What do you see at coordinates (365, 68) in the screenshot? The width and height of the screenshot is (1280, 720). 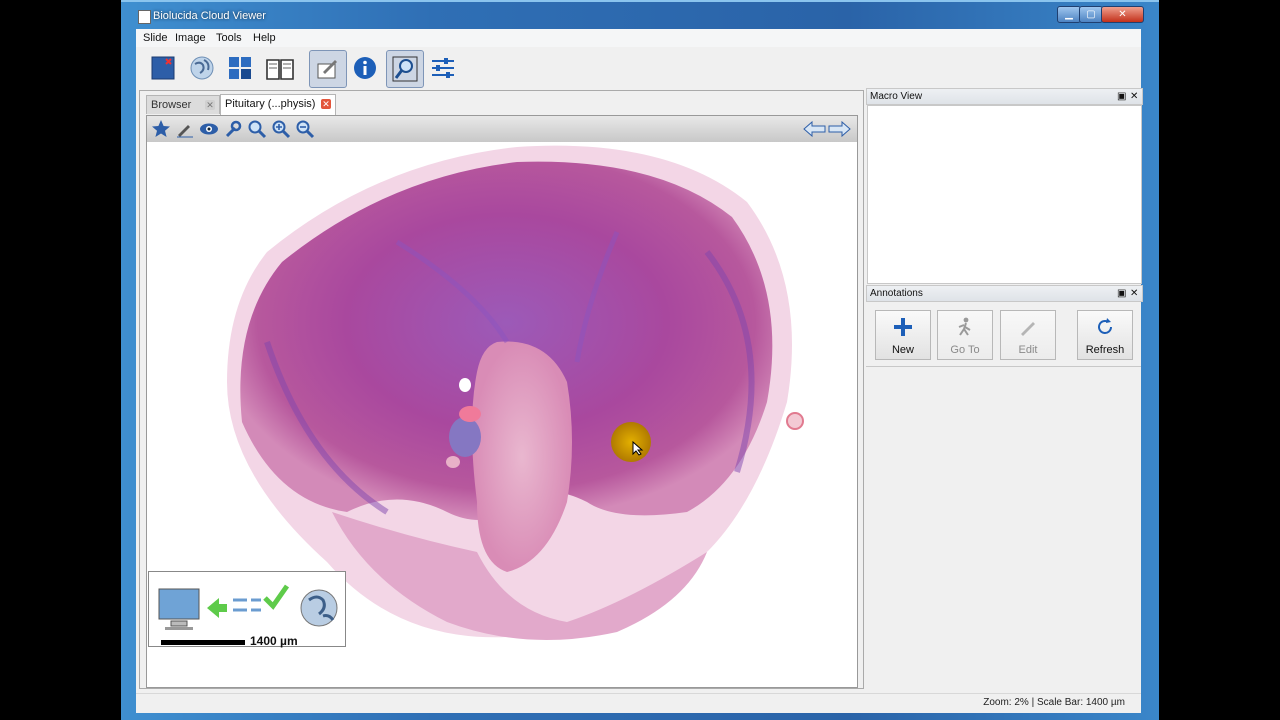 I see `info-icon` at bounding box center [365, 68].